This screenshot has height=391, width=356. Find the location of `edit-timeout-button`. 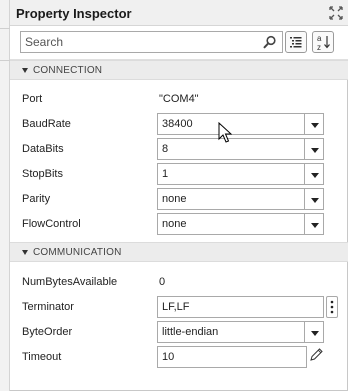

edit-timeout-button is located at coordinates (316, 355).